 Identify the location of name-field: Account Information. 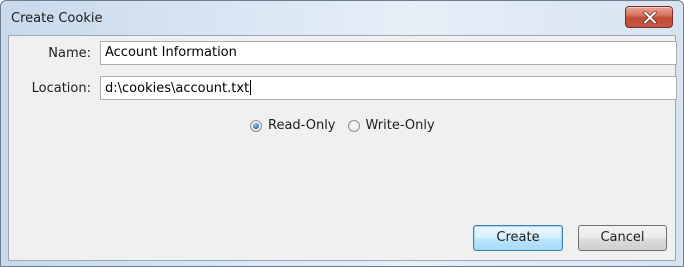
(388, 53).